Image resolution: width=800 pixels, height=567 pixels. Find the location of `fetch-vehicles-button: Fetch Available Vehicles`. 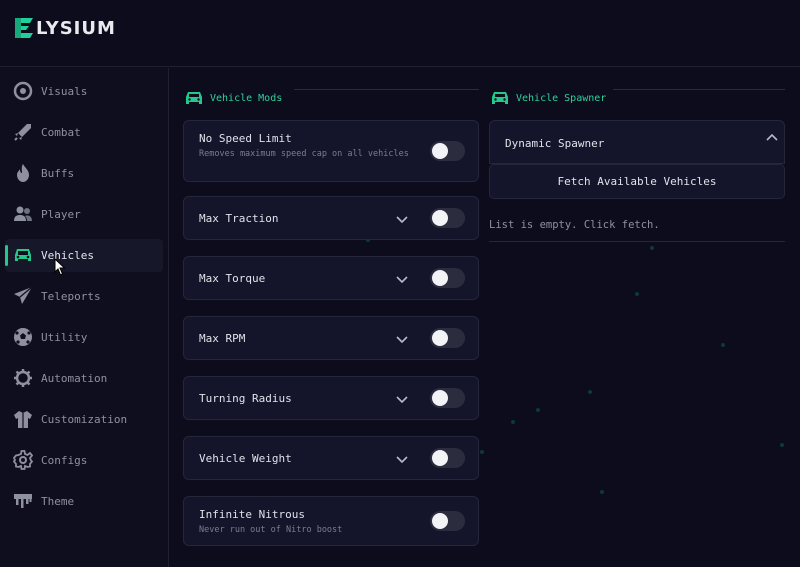

fetch-vehicles-button: Fetch Available Vehicles is located at coordinates (637, 181).